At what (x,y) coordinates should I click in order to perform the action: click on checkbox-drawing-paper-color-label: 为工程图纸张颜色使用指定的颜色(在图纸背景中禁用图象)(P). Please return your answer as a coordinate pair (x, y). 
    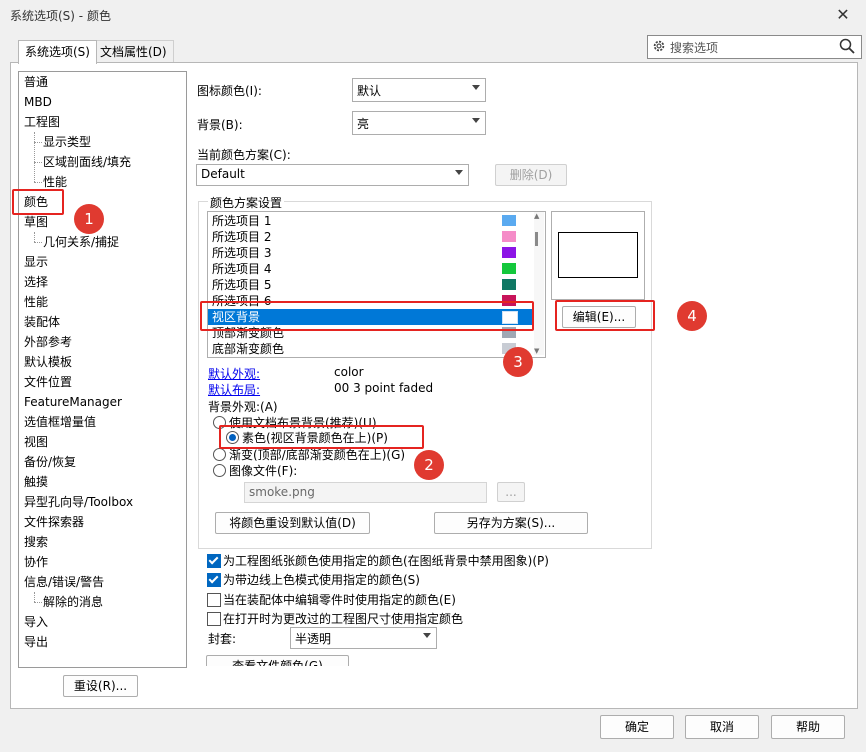
    Looking at the image, I should click on (386, 560).